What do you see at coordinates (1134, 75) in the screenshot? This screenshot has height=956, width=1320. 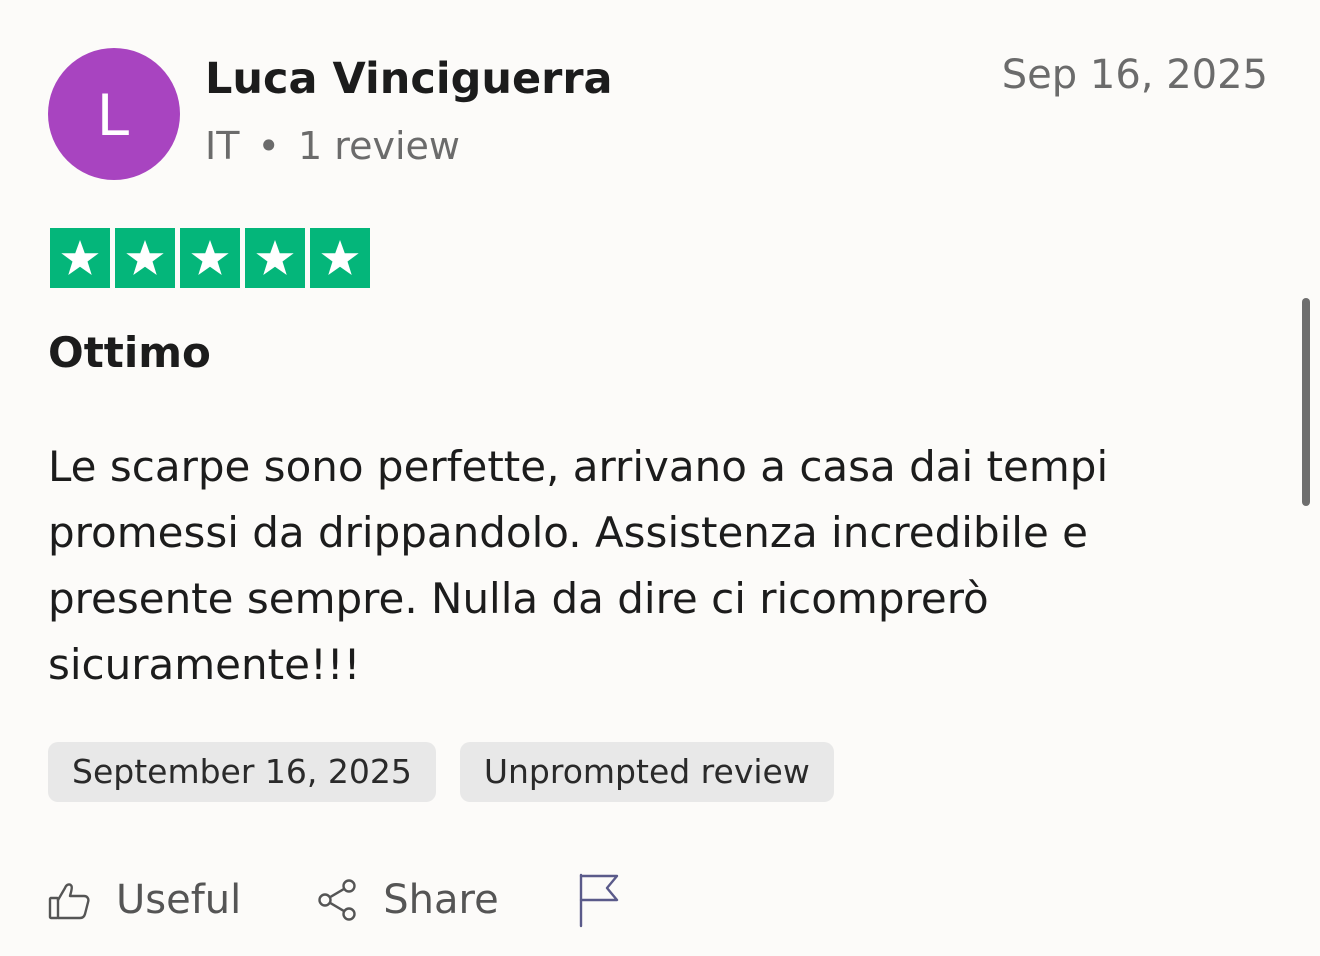 I see `review-date: Sep 16, 2025` at bounding box center [1134, 75].